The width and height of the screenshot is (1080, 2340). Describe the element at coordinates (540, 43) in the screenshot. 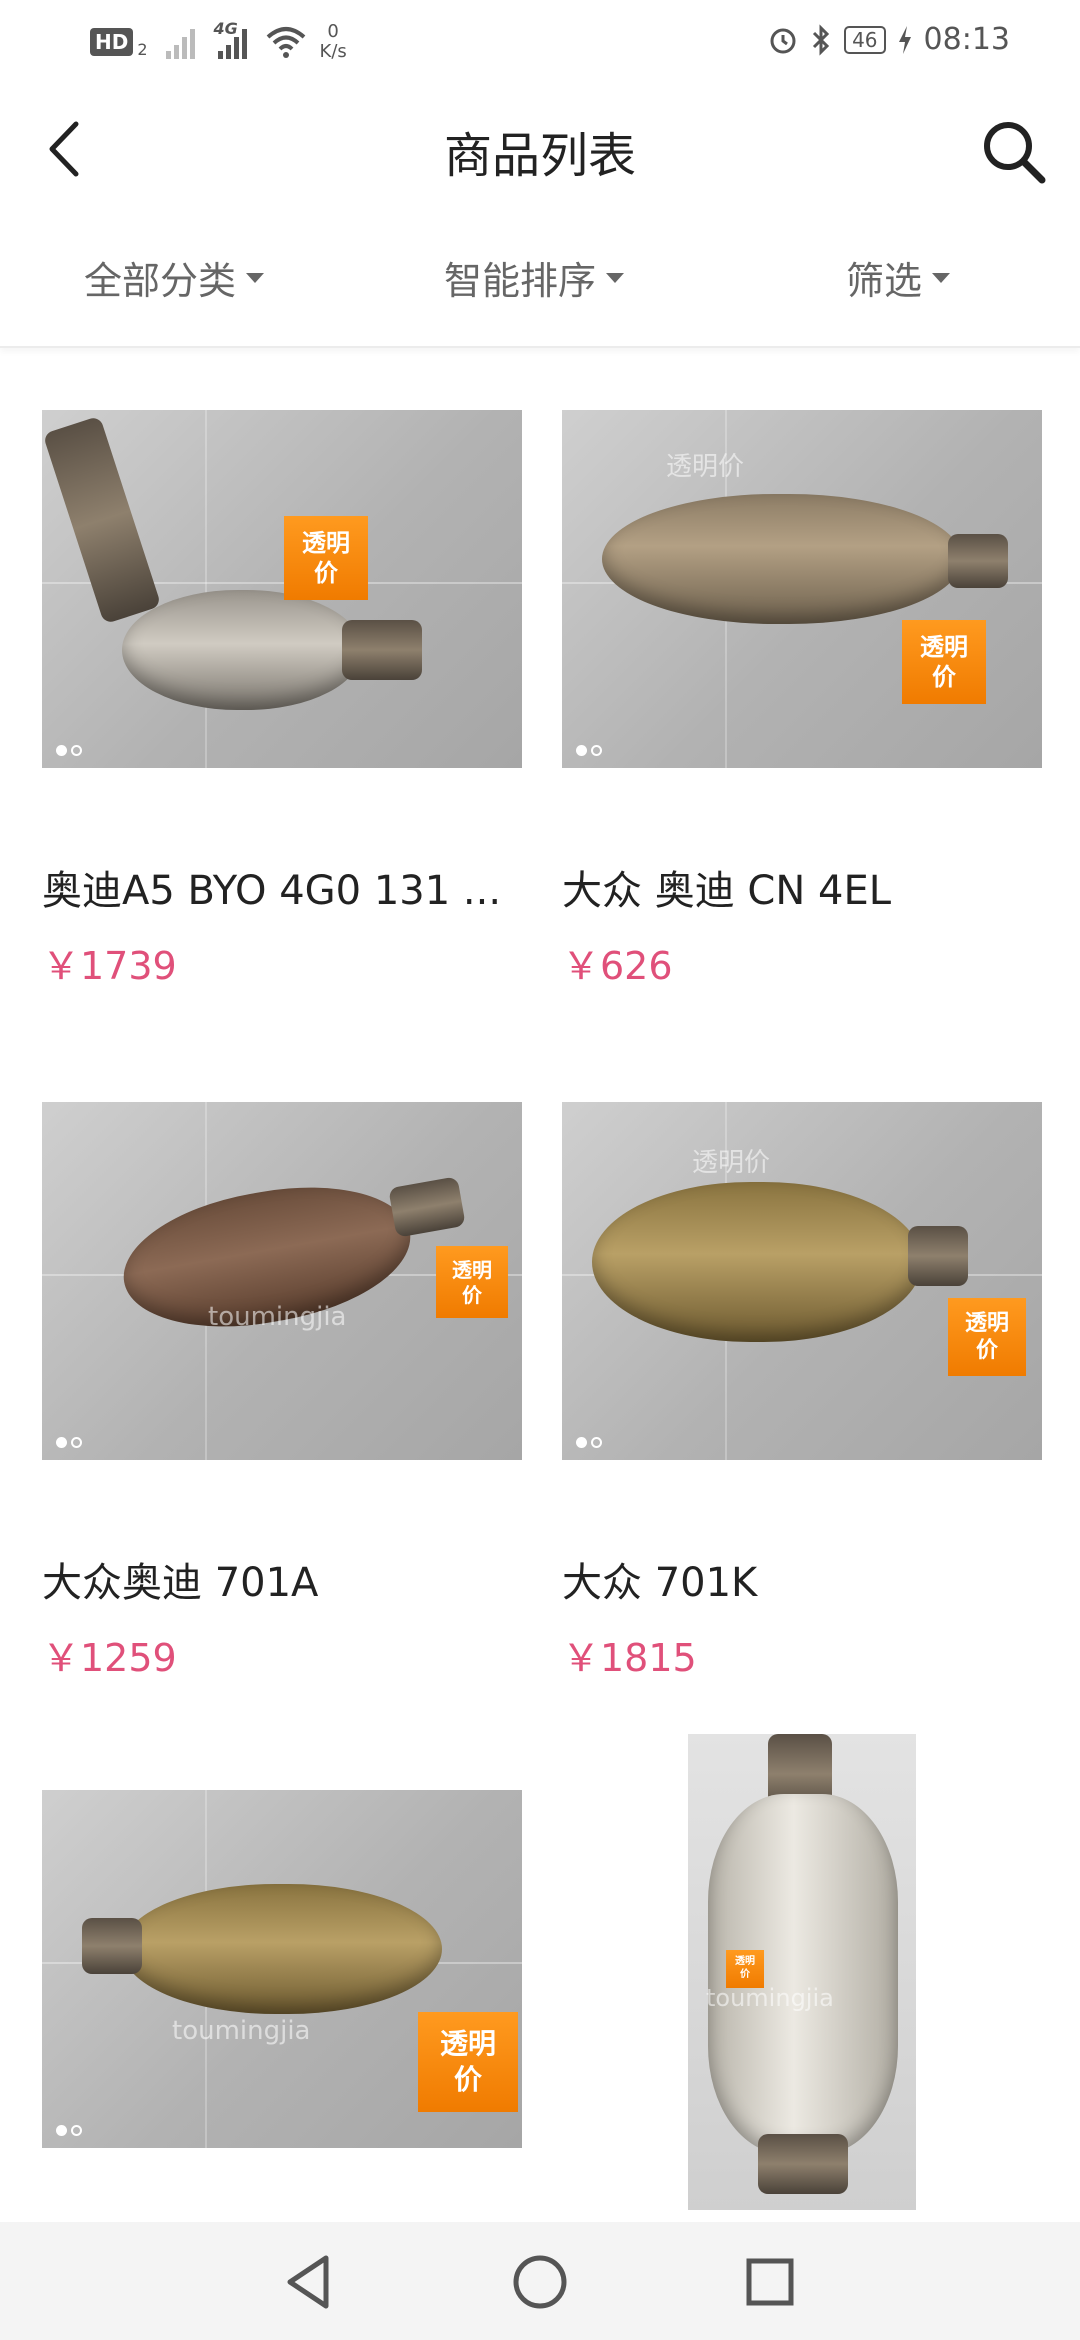

I see `status-bar: HD 2 4G 0 K/s 46 08:13` at that location.